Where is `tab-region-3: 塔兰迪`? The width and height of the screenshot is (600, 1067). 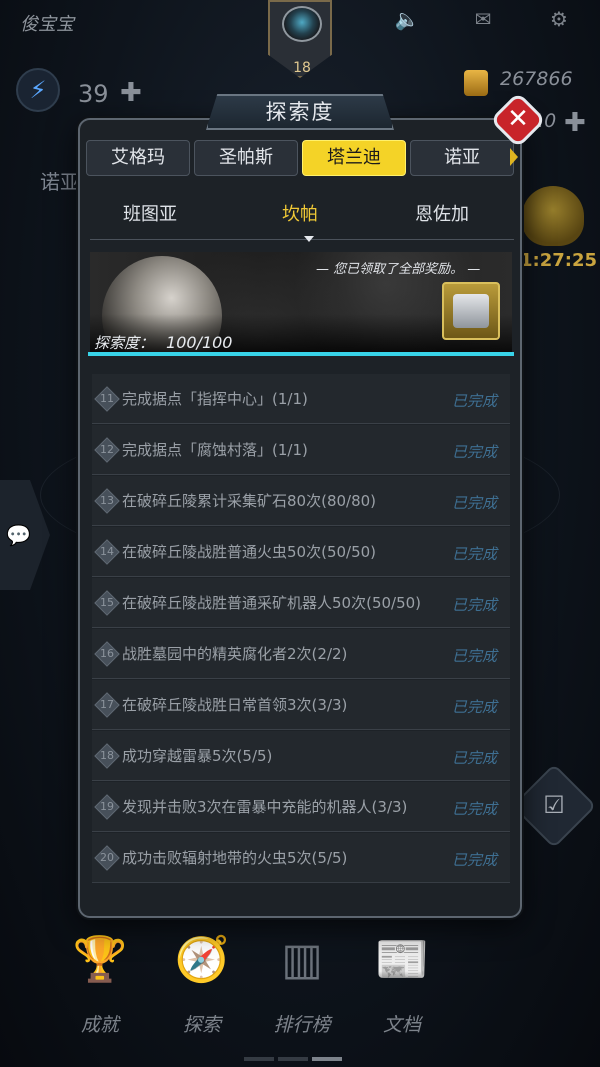
tab-region-3: 塔兰迪 is located at coordinates (354, 158).